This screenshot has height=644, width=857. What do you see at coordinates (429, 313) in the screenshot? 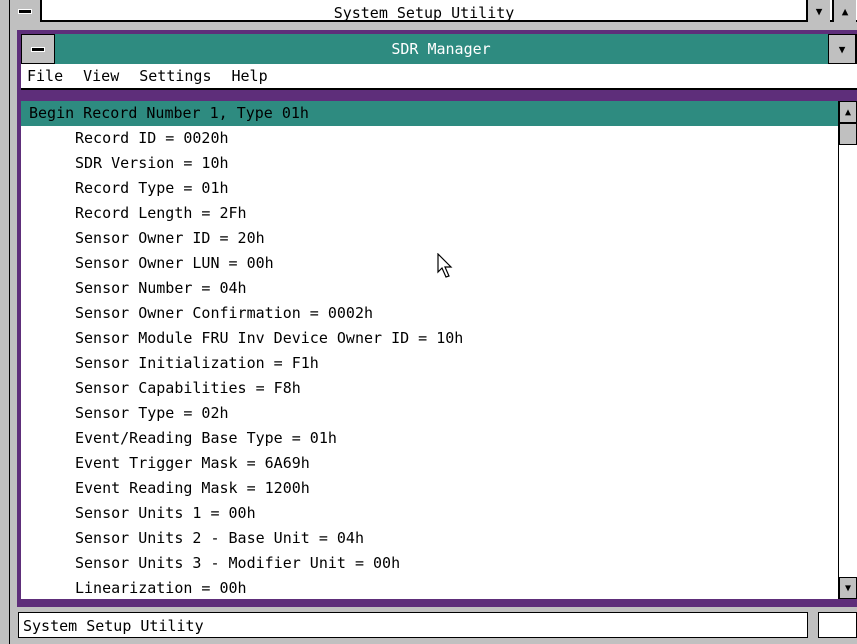
I see `record-field: Sensor Owner Confirmation = 0002h` at bounding box center [429, 313].